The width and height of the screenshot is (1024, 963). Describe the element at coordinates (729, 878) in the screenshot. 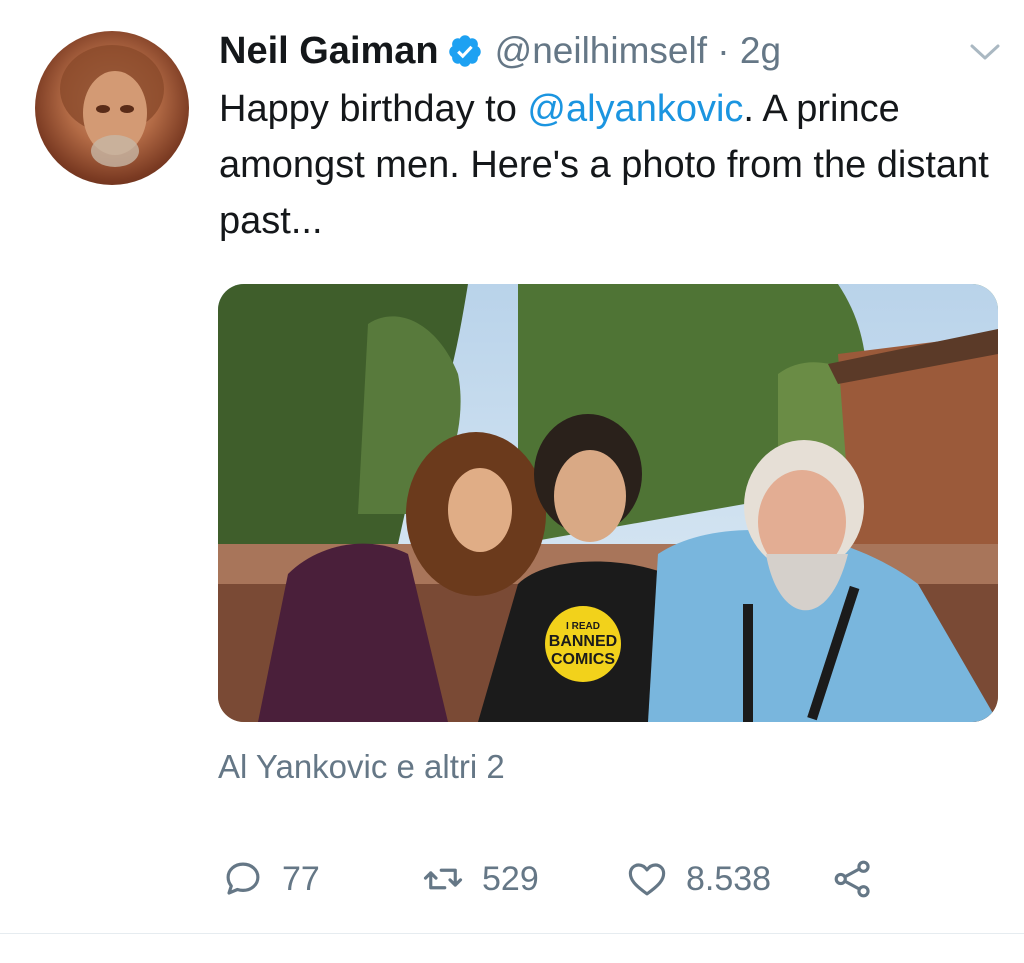

I see `like-count: 8.538` at that location.